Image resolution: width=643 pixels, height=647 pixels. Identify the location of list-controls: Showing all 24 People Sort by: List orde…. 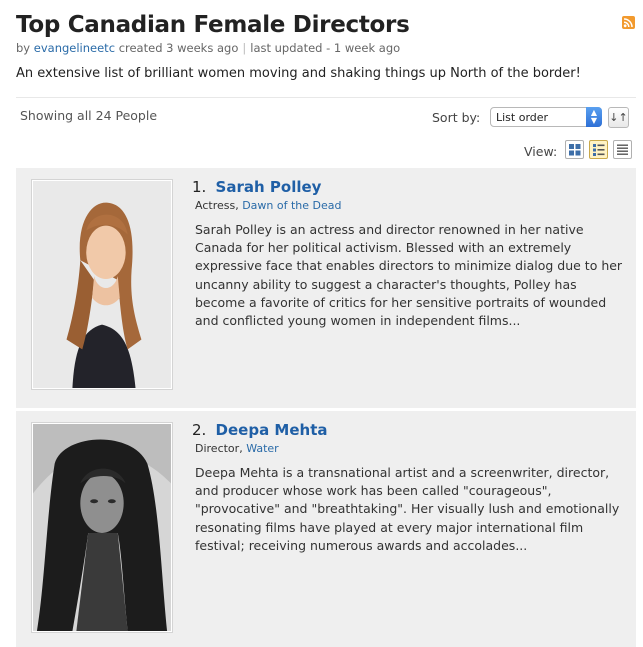
(326, 132).